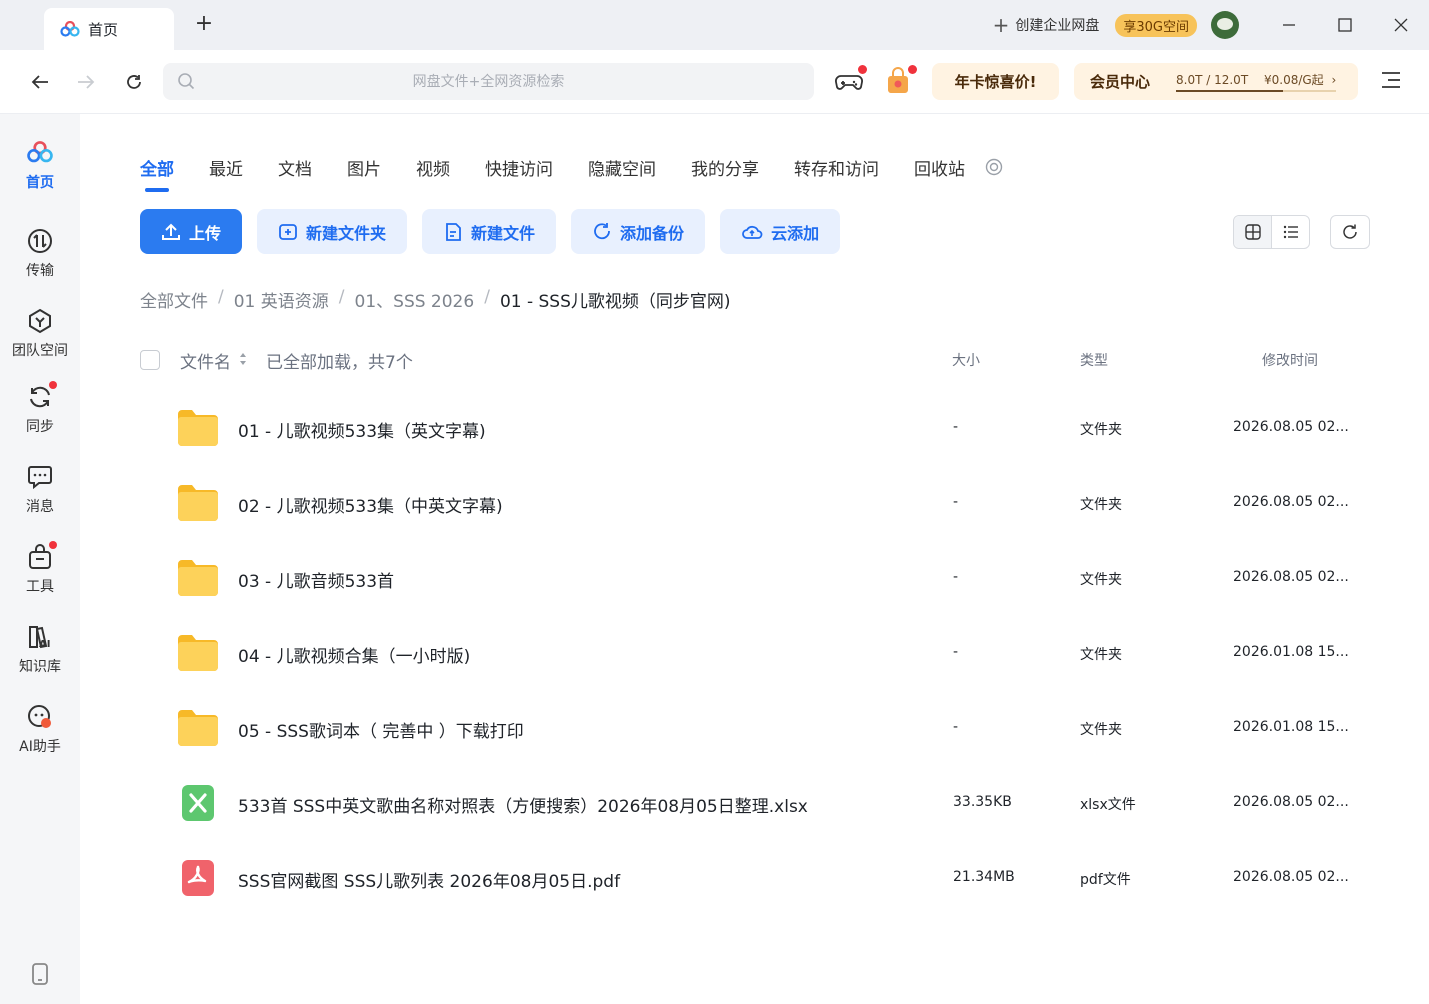  I want to click on breadcrumb-item: 01 英语资源, so click(281, 299).